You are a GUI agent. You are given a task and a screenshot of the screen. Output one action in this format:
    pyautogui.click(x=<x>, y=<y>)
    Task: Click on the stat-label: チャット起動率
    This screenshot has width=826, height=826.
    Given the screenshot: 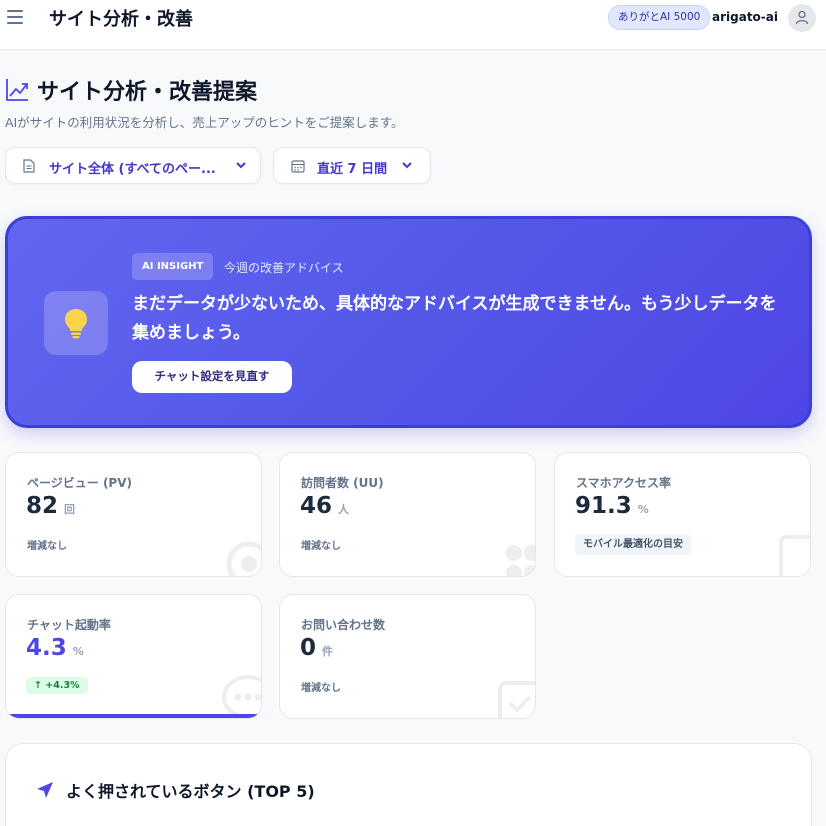 What is the action you would take?
    pyautogui.click(x=69, y=625)
    